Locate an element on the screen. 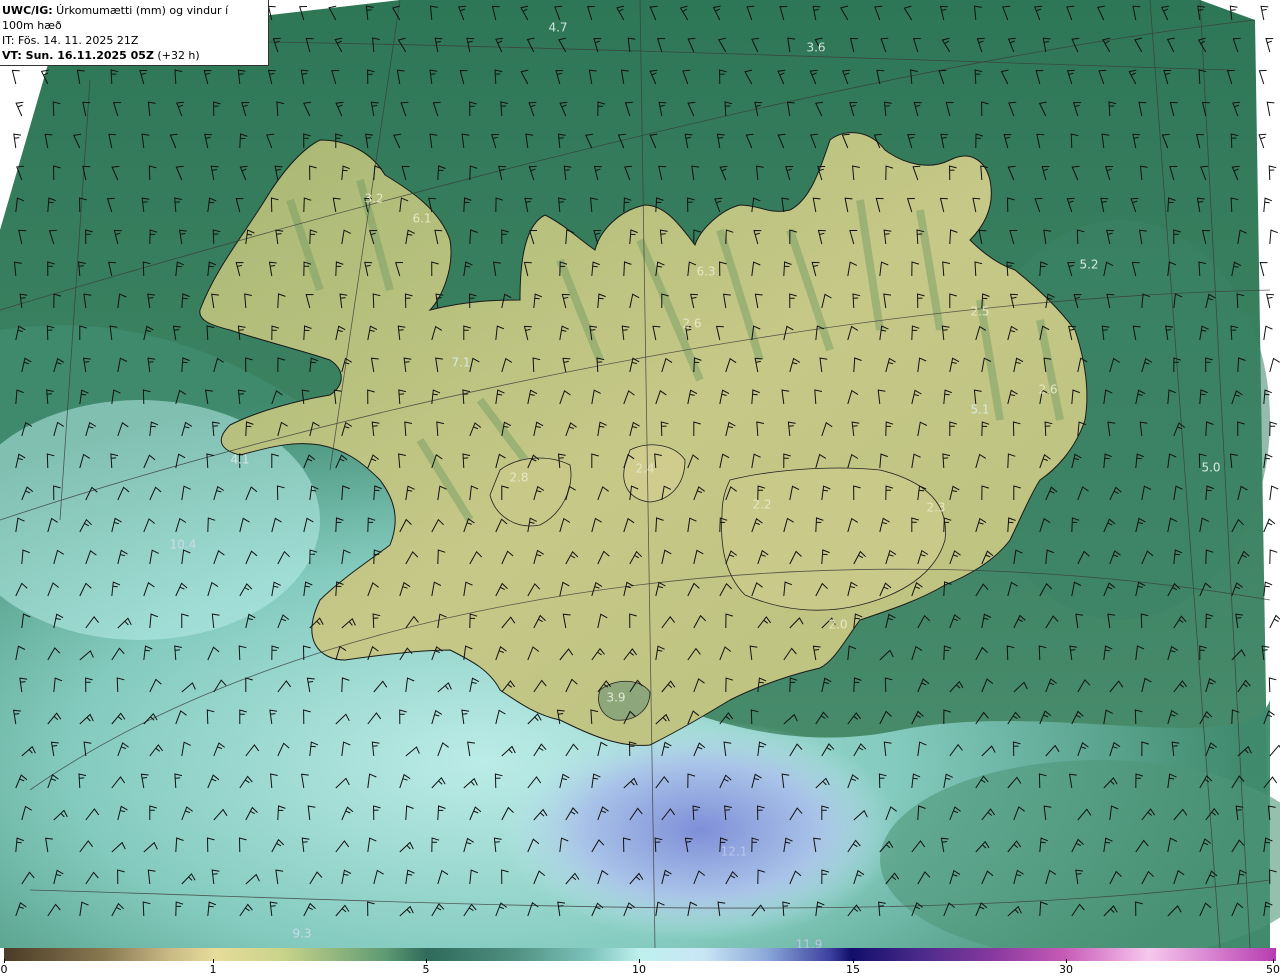  precip-value-label: 2.8 is located at coordinates (518, 478).